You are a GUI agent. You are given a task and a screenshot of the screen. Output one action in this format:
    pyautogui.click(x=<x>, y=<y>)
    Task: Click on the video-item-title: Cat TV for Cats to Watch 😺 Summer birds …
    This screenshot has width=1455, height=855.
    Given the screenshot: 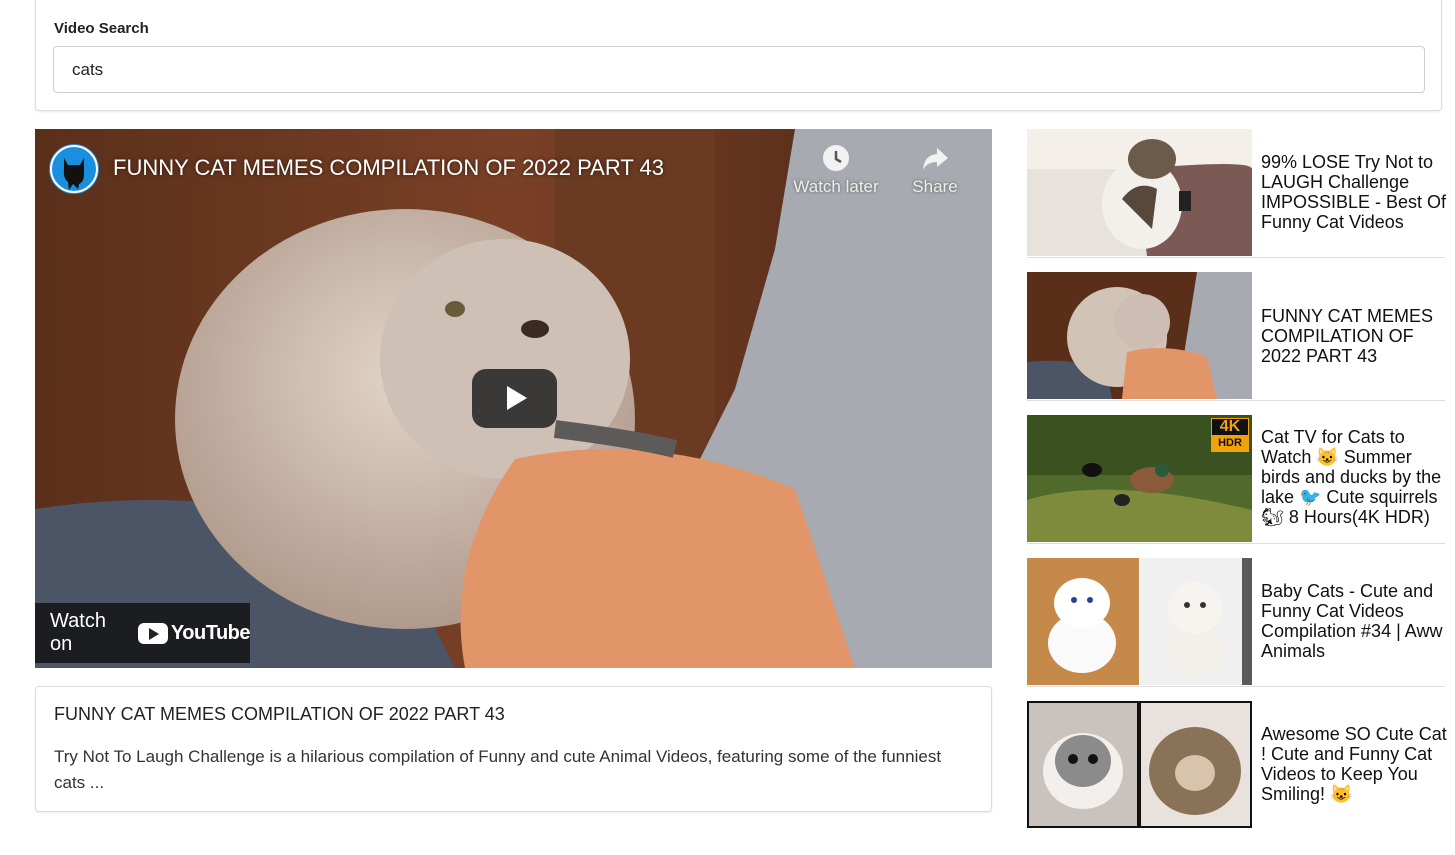 What is the action you would take?
    pyautogui.click(x=1354, y=477)
    